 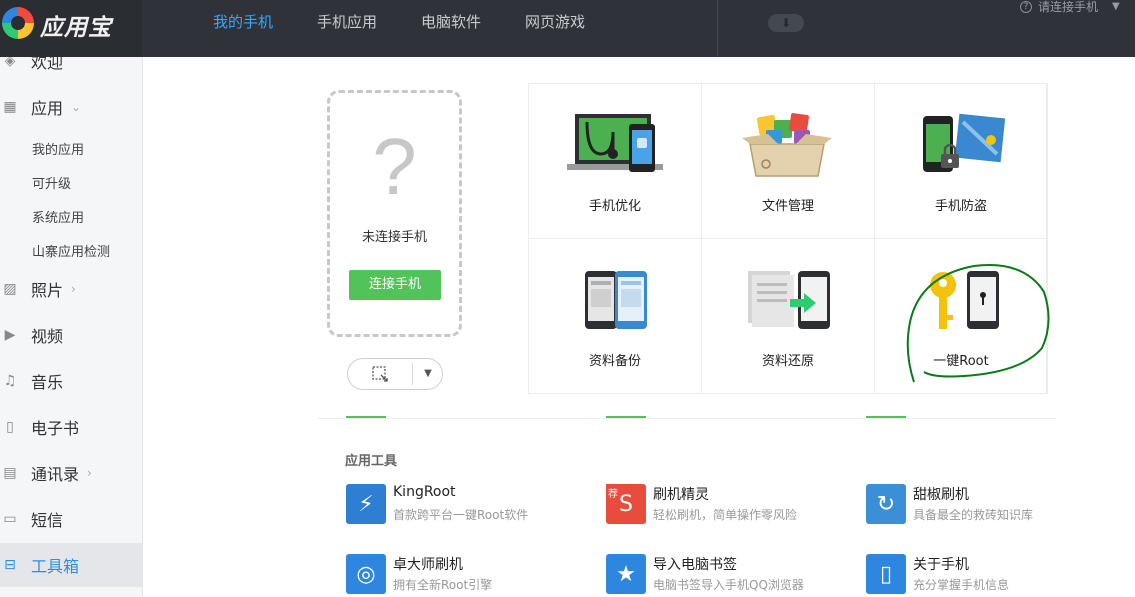 I want to click on tool-name: 甜椒刷机, so click(x=941, y=495).